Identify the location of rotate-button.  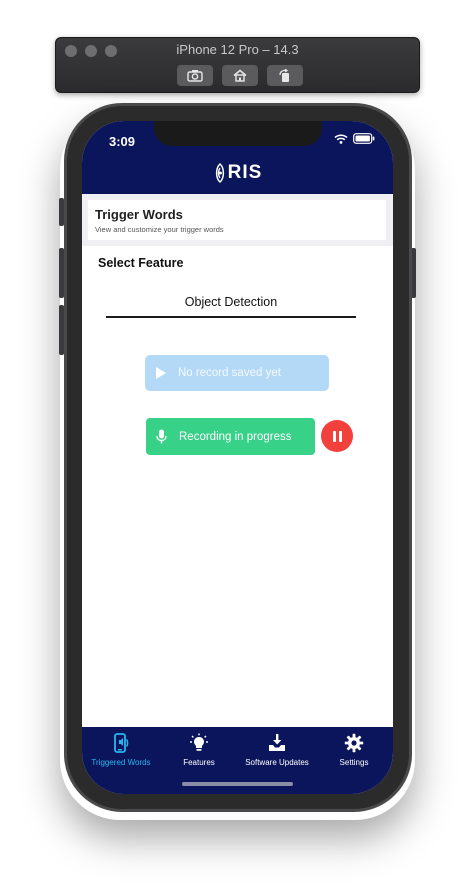
(285, 75).